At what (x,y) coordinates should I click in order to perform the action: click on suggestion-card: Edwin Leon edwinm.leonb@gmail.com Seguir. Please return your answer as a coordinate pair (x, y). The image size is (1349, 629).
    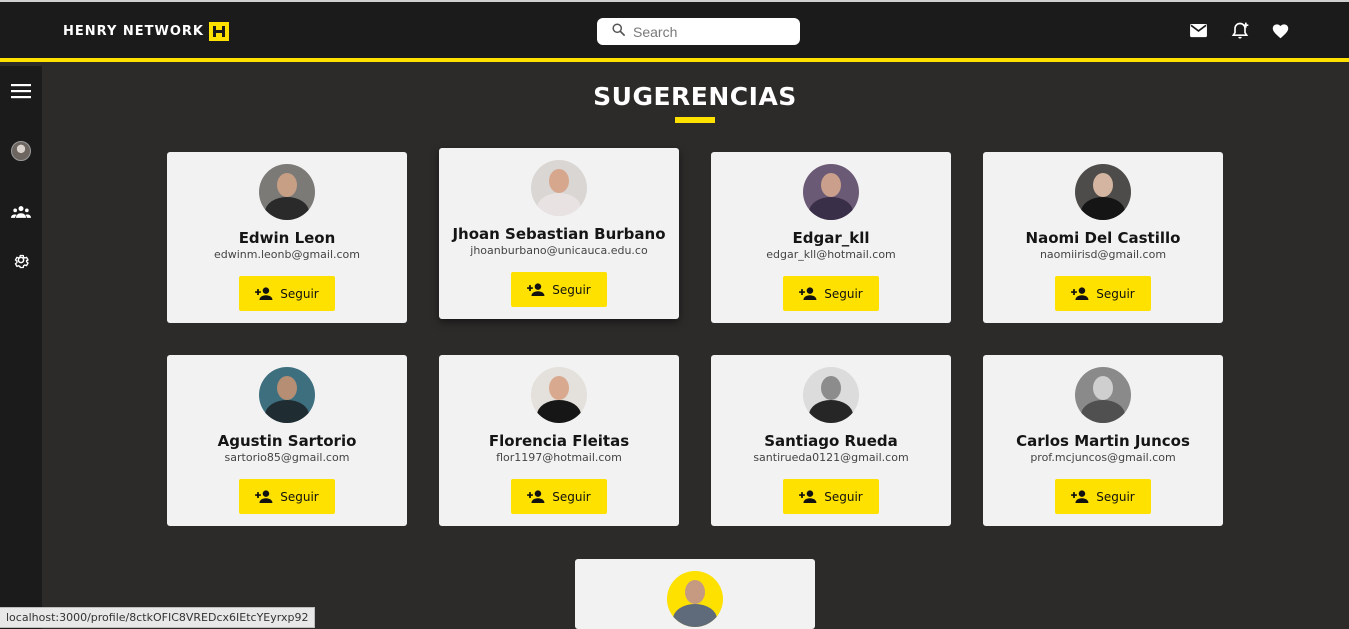
    Looking at the image, I should click on (287, 237).